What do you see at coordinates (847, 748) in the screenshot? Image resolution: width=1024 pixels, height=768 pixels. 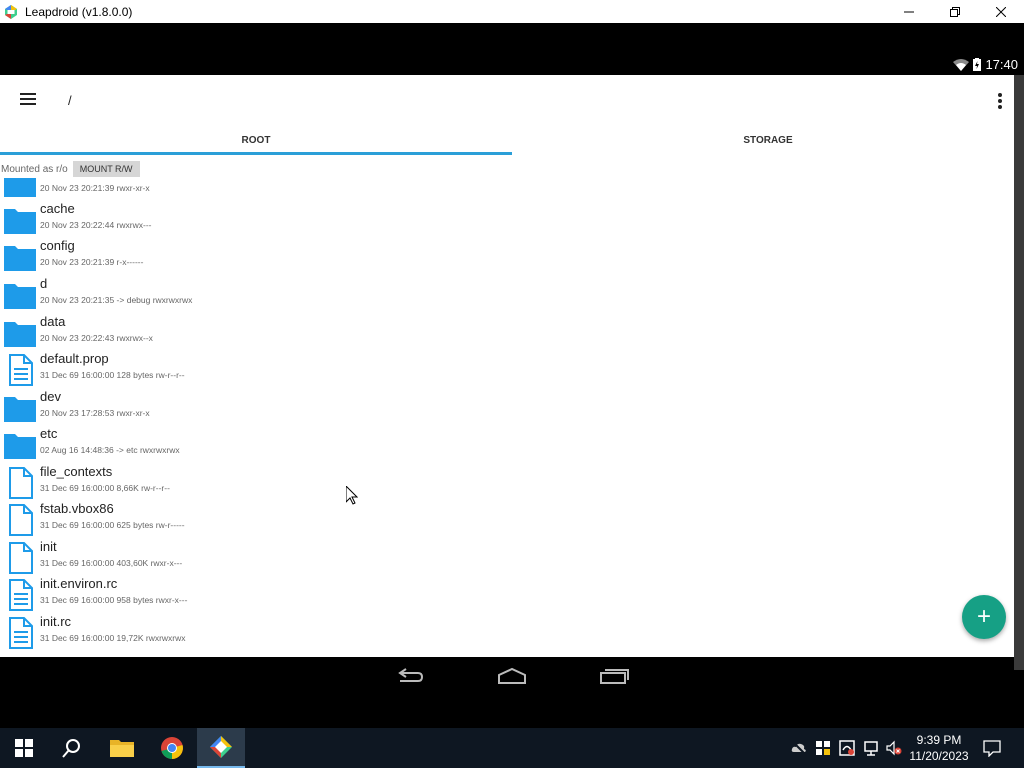 I see `network-status-icon` at bounding box center [847, 748].